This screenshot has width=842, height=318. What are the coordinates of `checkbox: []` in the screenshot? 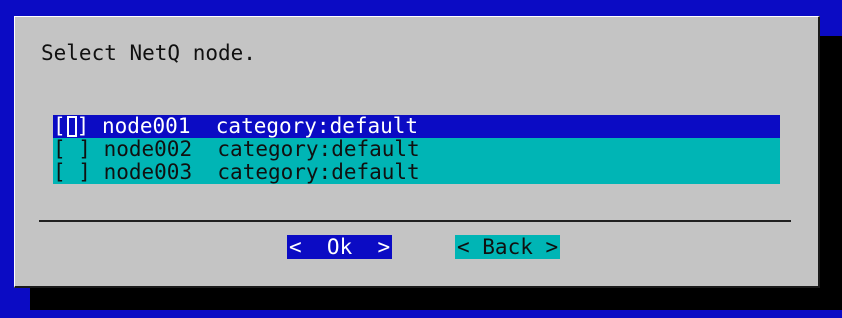 It's located at (71, 126).